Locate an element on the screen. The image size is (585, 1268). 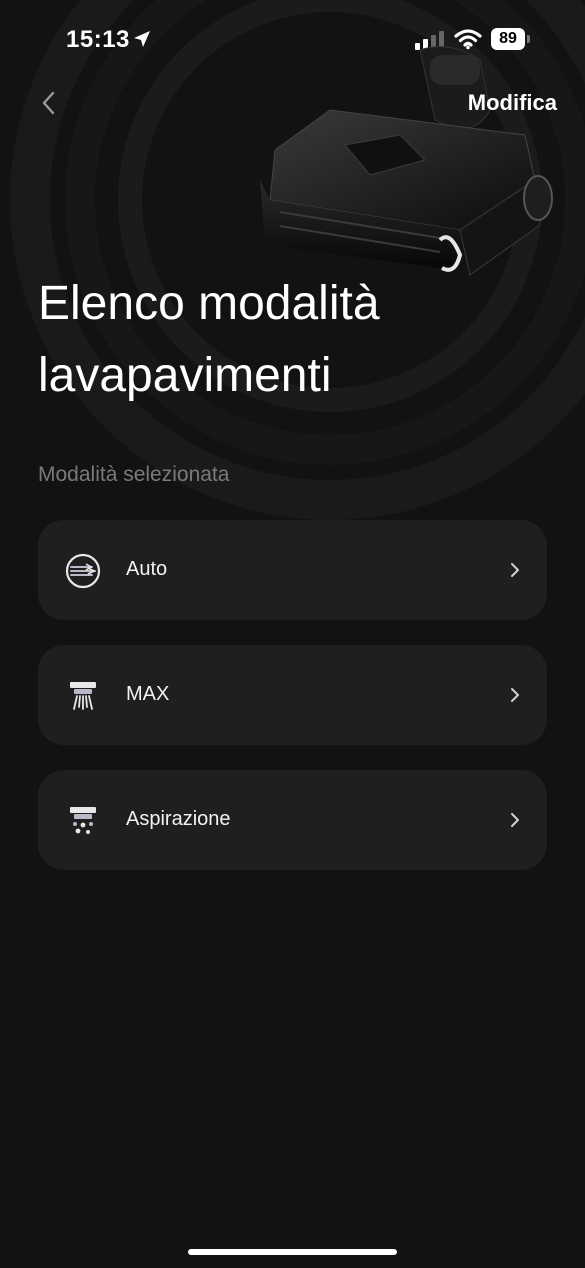
page-title-line2: lavapavimenti is located at coordinates (185, 375).